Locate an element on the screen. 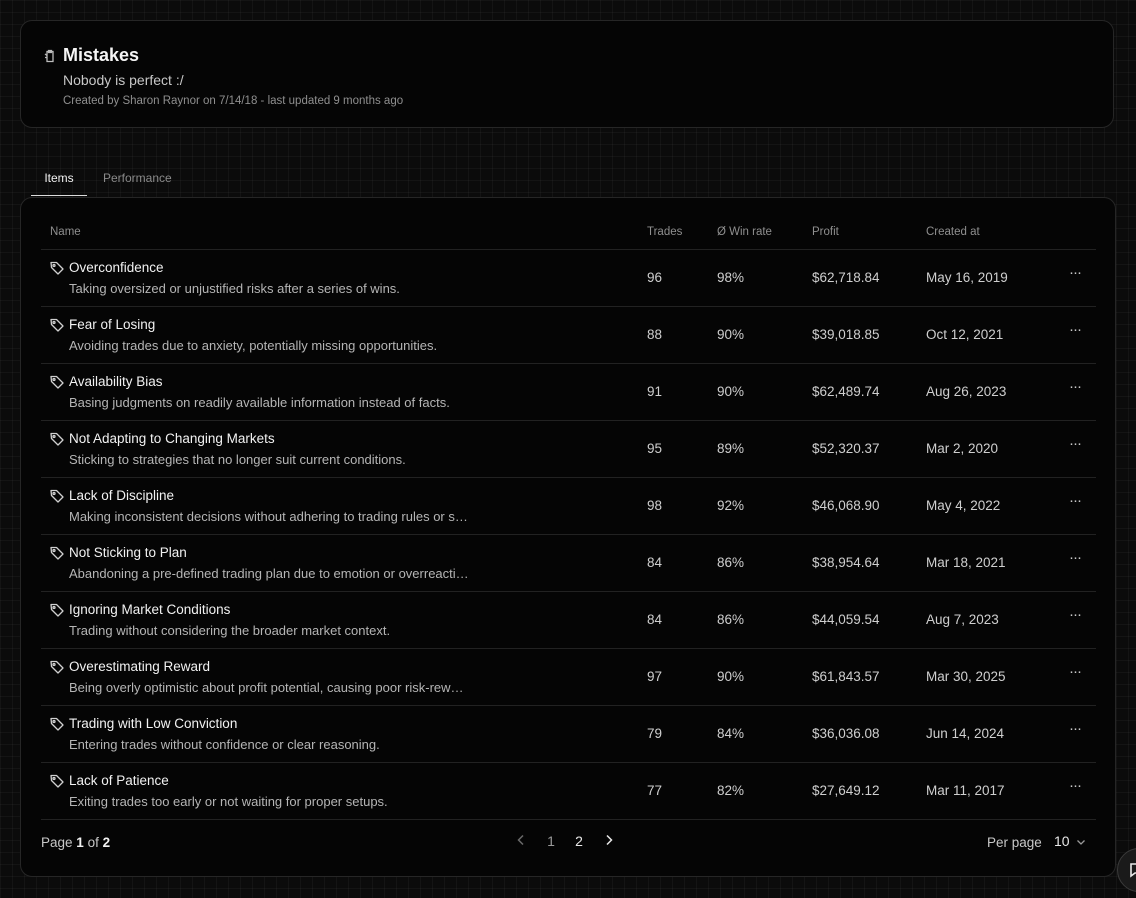 The width and height of the screenshot is (1136, 898). chat-button is located at coordinates (1126, 870).